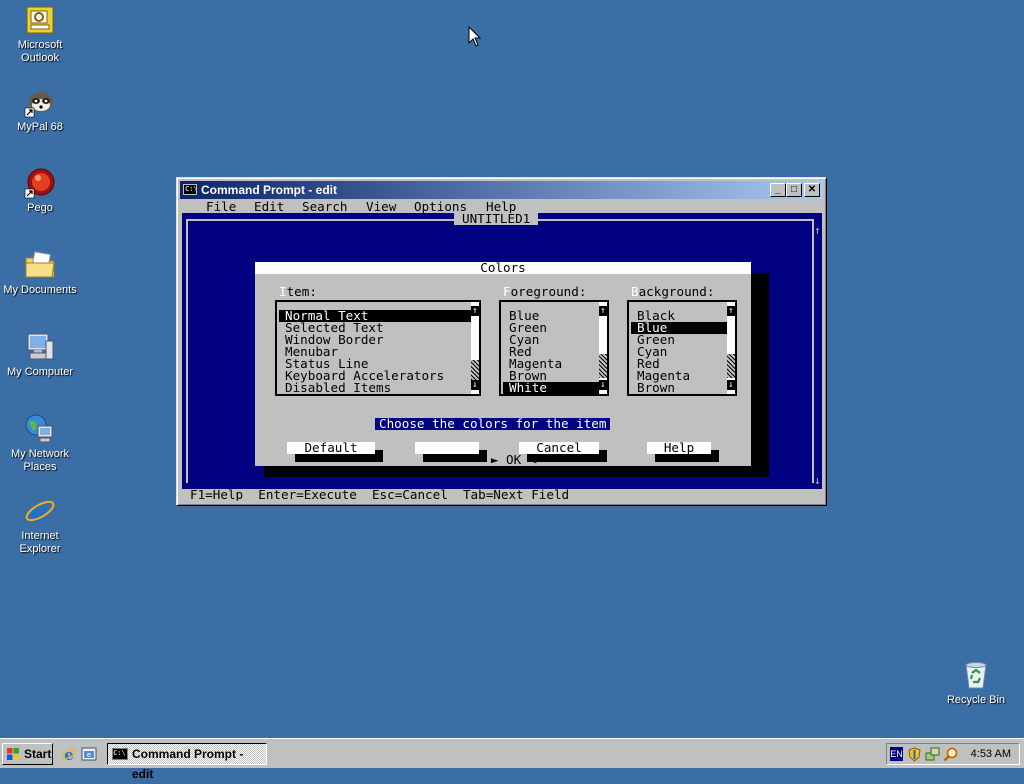  I want to click on menu-options: Options, so click(440, 207).